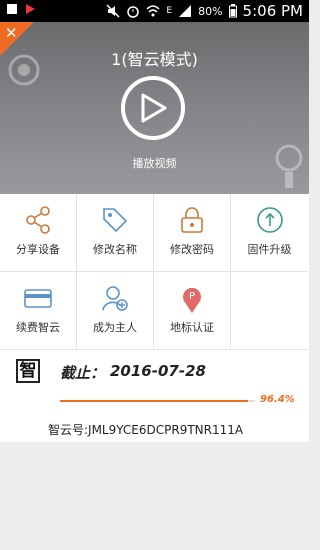  What do you see at coordinates (210, 11) in the screenshot?
I see `battery-percent: 80%` at bounding box center [210, 11].